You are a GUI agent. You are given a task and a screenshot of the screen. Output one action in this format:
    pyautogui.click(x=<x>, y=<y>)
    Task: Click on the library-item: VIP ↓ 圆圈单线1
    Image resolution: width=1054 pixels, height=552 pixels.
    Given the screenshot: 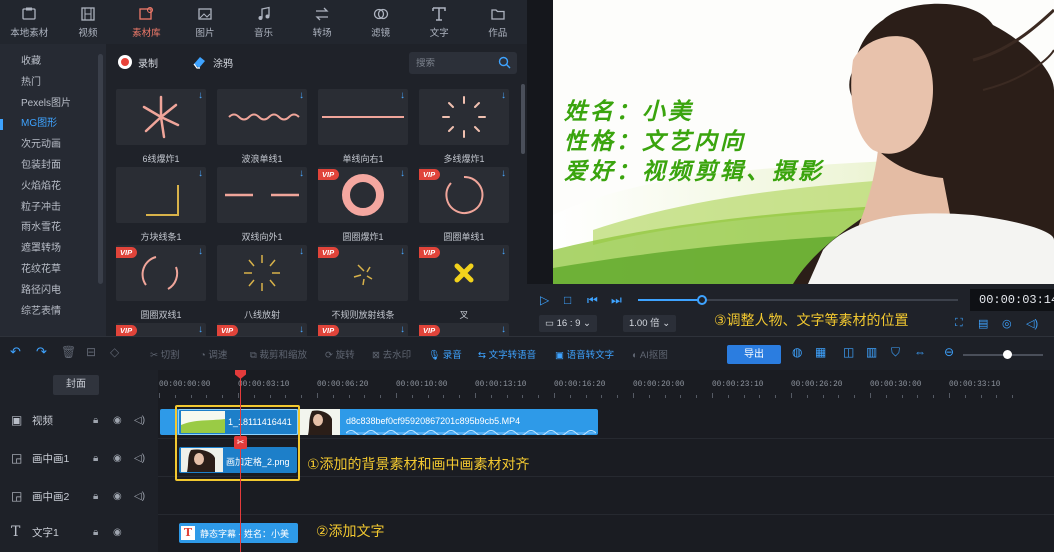 What is the action you would take?
    pyautogui.click(x=464, y=205)
    